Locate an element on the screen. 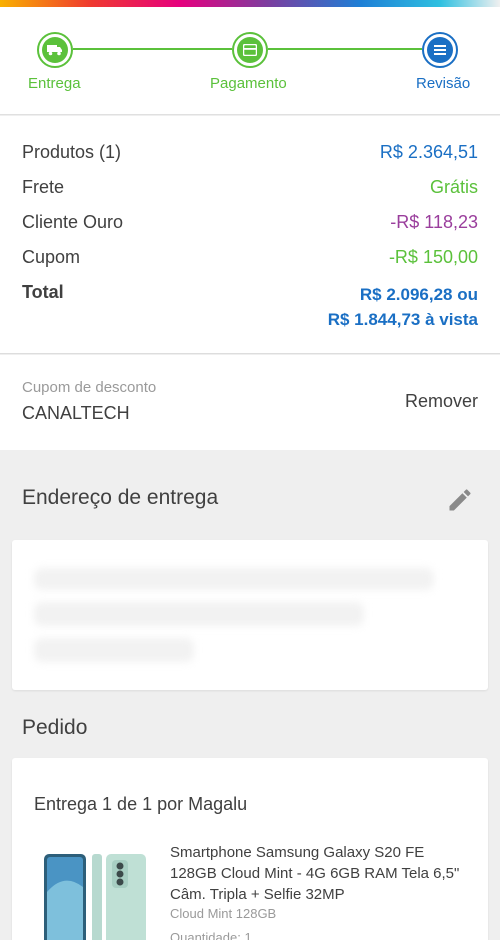 The image size is (500, 940). product-variant: Cloud Mint 128GB is located at coordinates (223, 913).